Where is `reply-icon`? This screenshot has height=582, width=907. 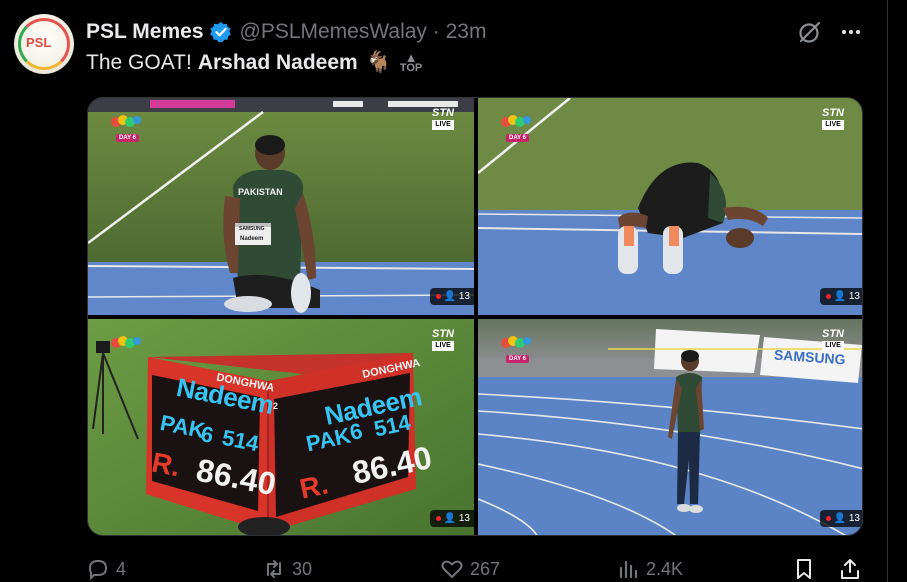
reply-icon is located at coordinates (98, 570).